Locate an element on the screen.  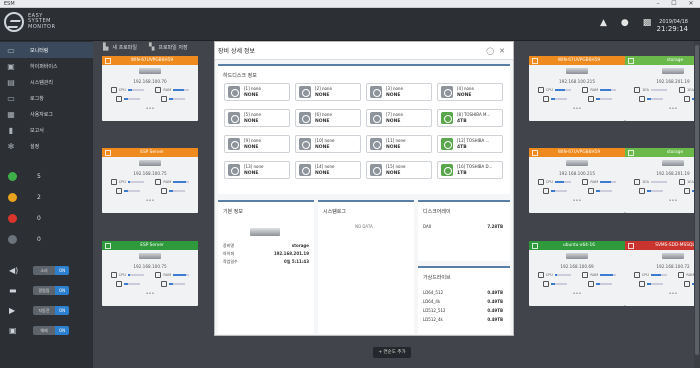
bell-icon: ▲ is located at coordinates (603, 23).